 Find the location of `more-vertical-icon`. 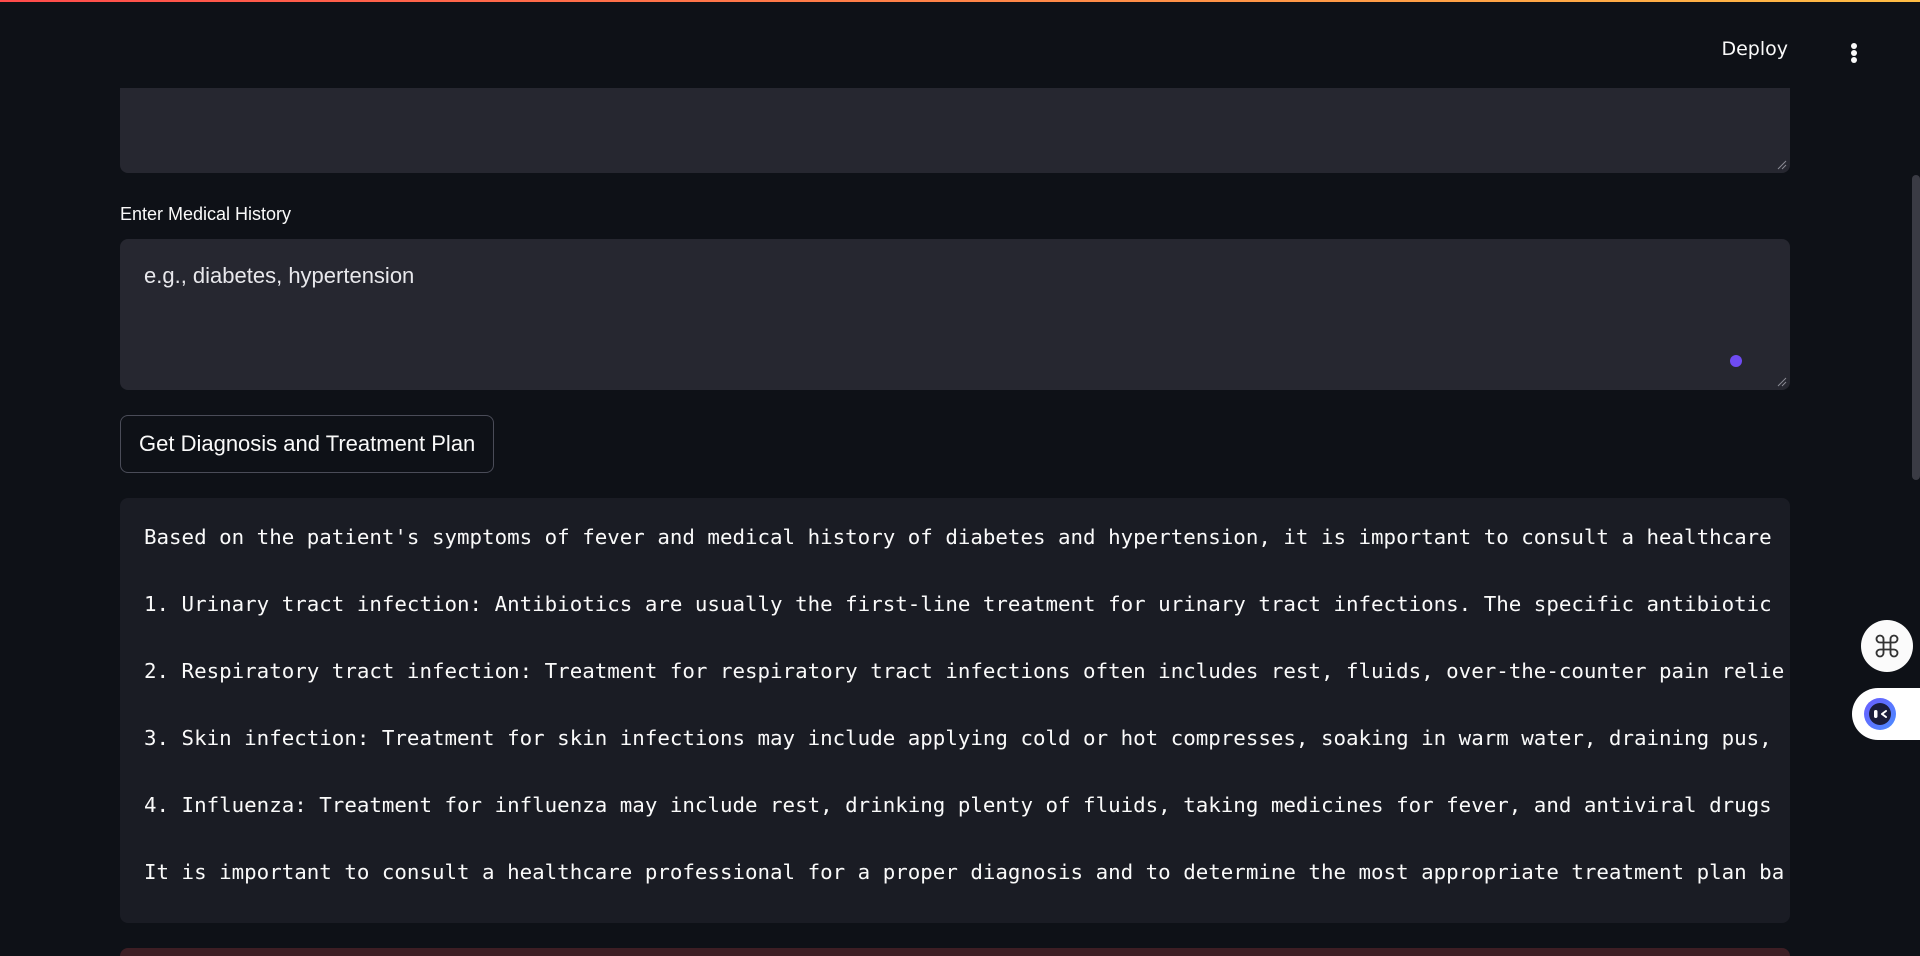

more-vertical-icon is located at coordinates (1854, 53).